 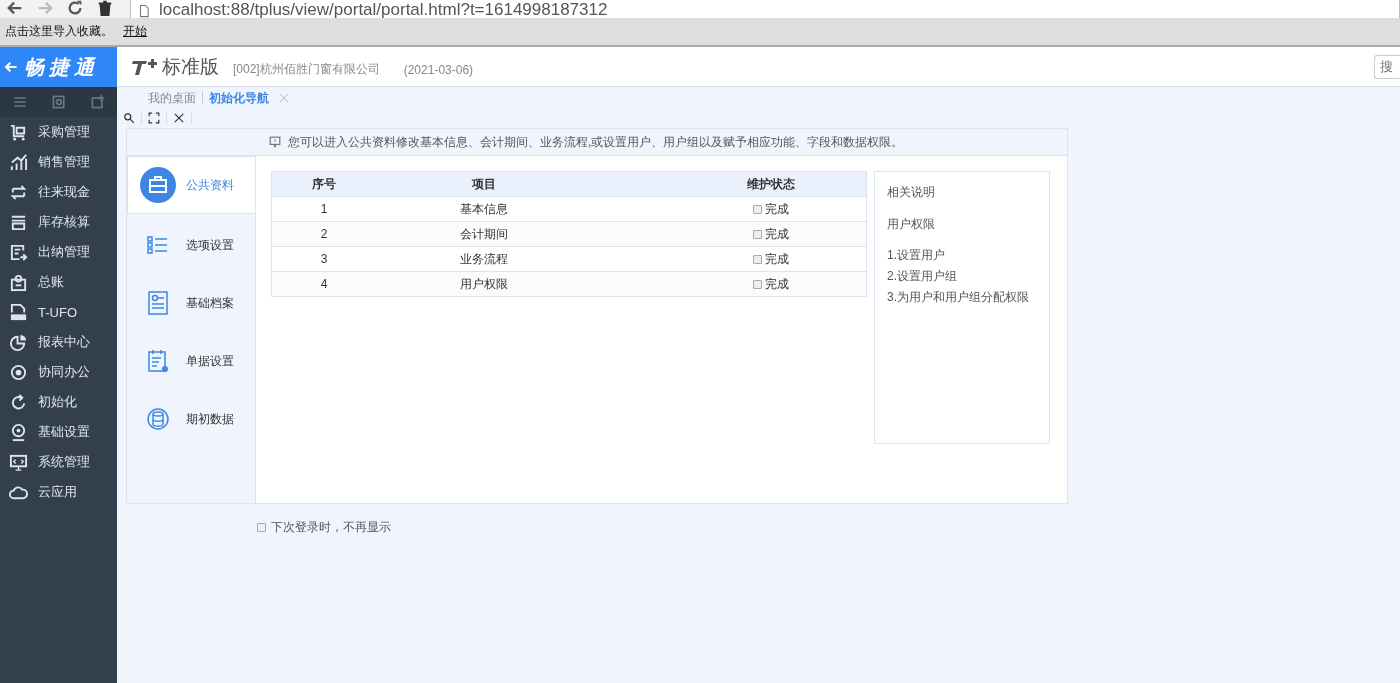 What do you see at coordinates (58, 192) in the screenshot?
I see `sidebar-item: 往来现金` at bounding box center [58, 192].